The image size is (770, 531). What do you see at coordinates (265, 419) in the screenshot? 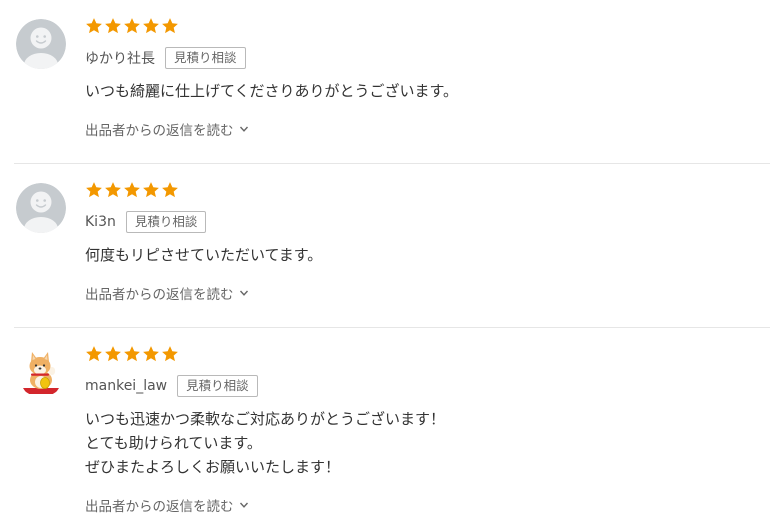
I see `comment-line: いつも迅速かつ柔軟なご対応ありがとうございます！` at bounding box center [265, 419].